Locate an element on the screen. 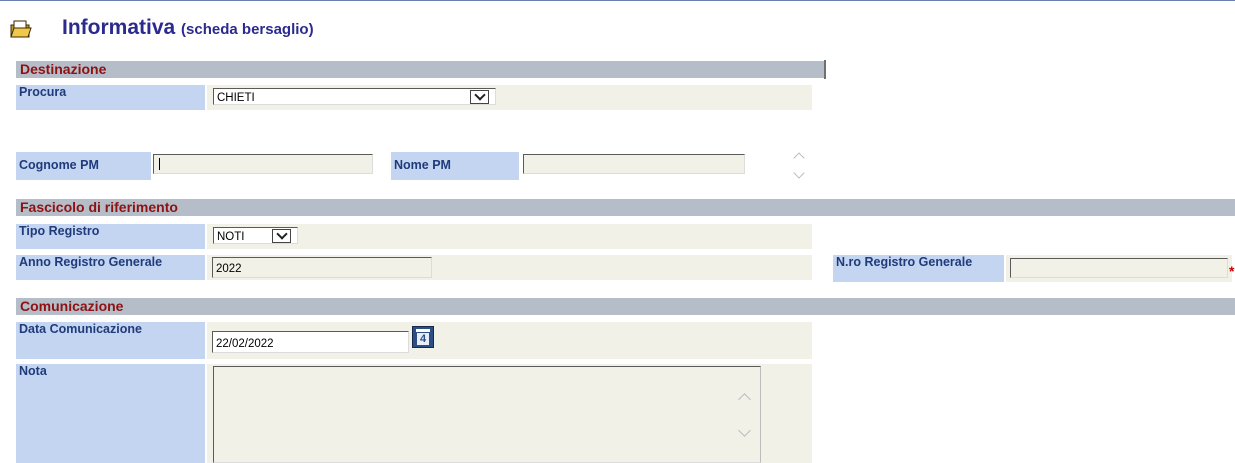 The width and height of the screenshot is (1235, 463). text-caret is located at coordinates (159, 164).